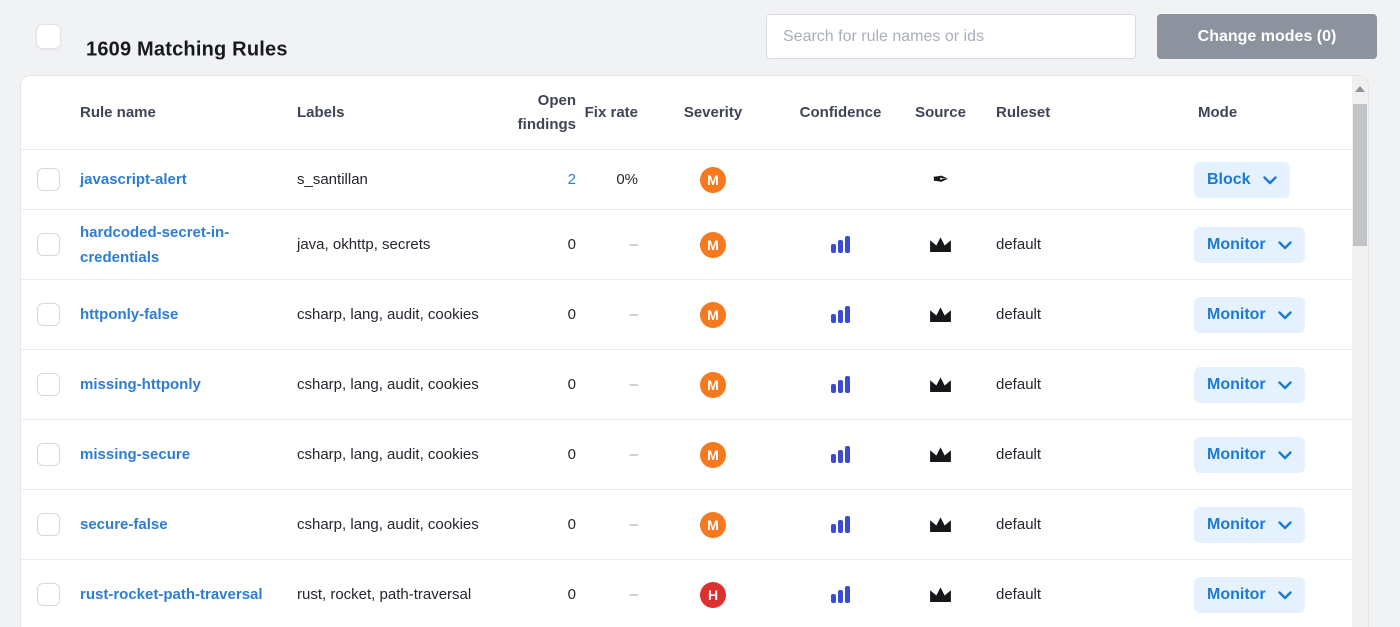 The width and height of the screenshot is (1400, 627). Describe the element at coordinates (1360, 175) in the screenshot. I see `scrollbar-thumb` at that location.